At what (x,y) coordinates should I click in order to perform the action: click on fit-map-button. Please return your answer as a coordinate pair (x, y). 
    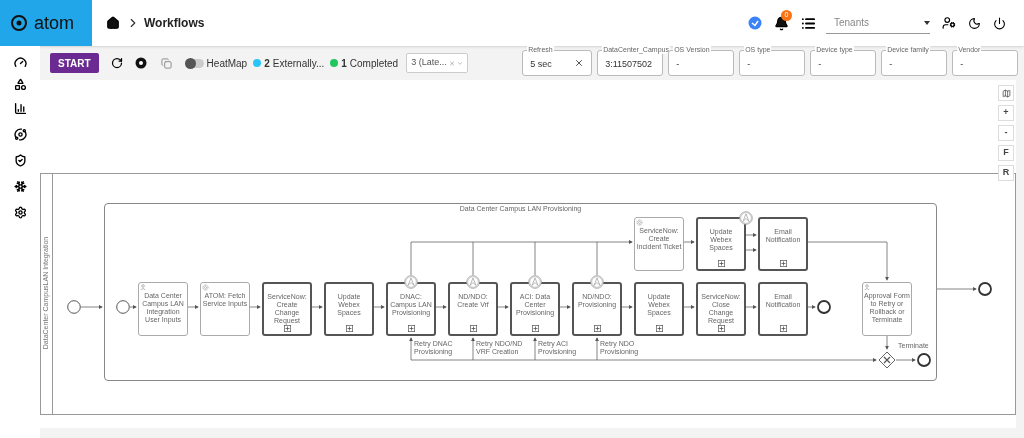
    Looking at the image, I should click on (1006, 93).